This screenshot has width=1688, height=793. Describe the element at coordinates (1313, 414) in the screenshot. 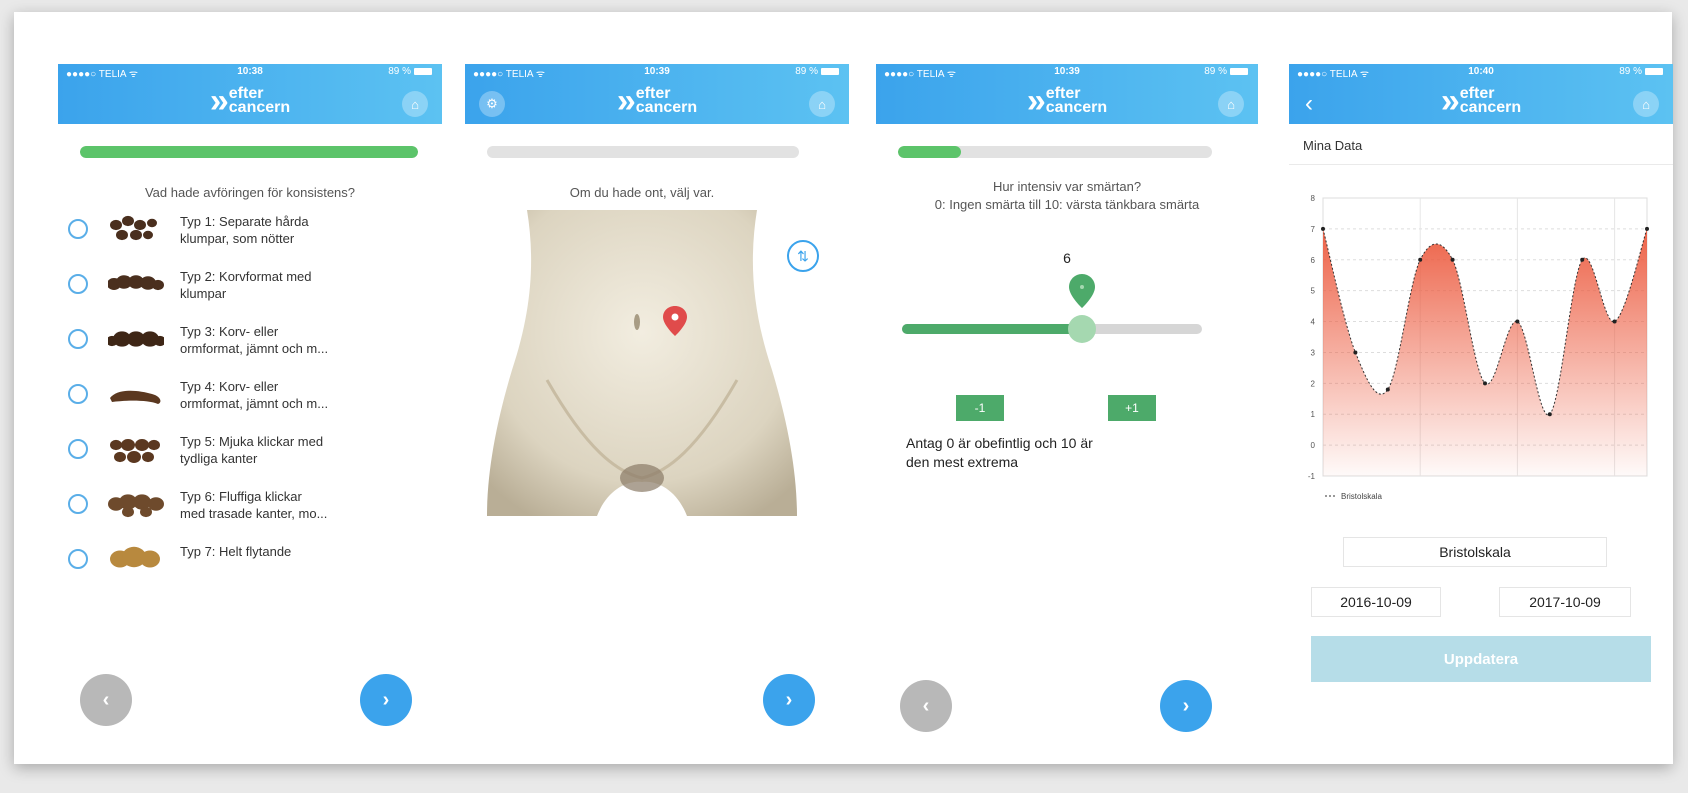

I see `y-tick-label: 1` at that location.